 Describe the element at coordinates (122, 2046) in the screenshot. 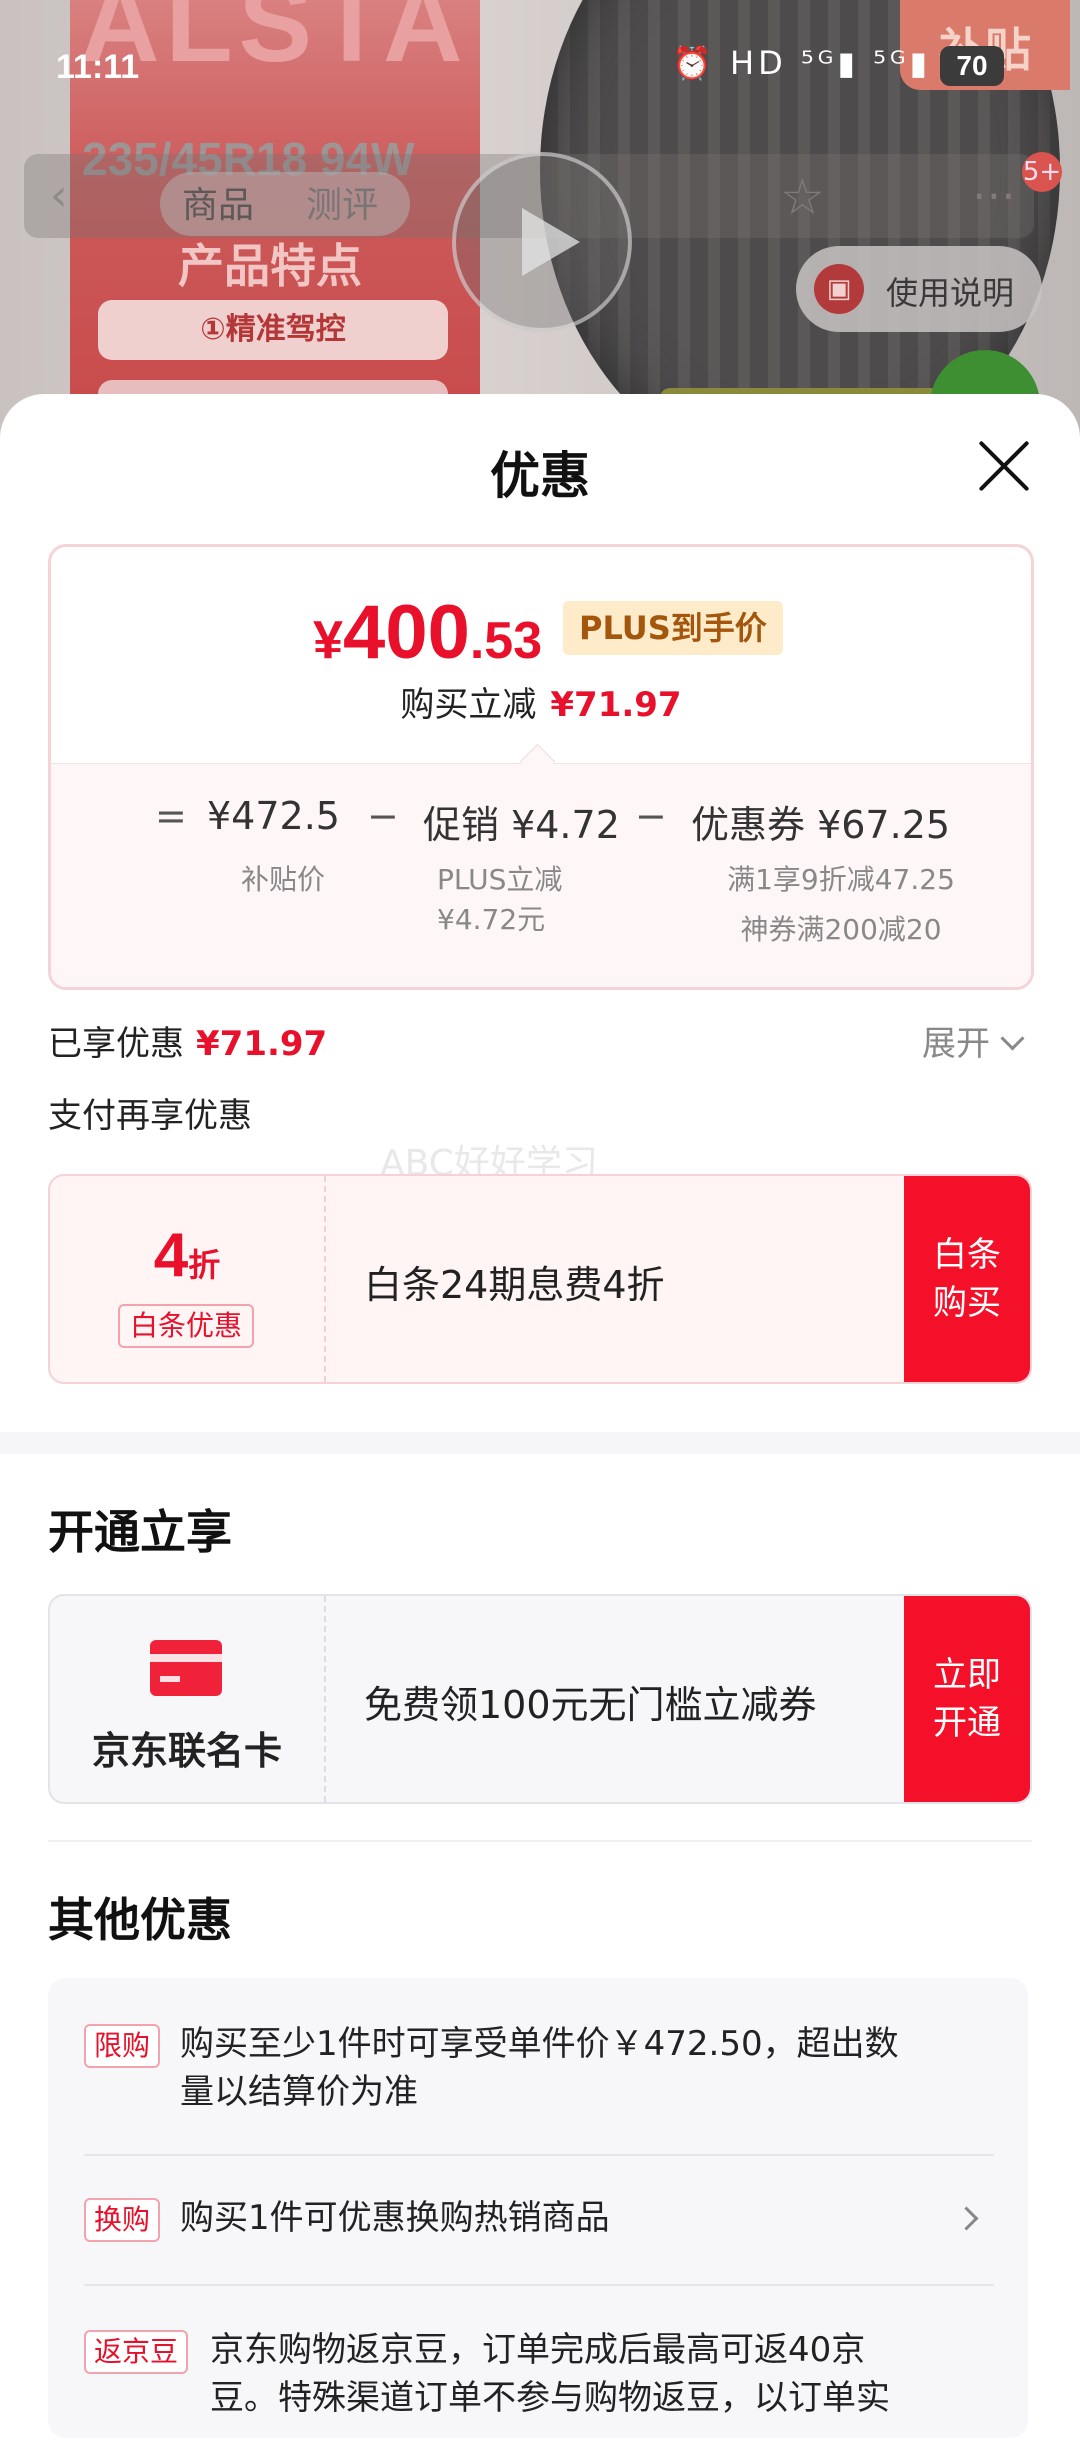

I see `promo-tag: 限购` at that location.